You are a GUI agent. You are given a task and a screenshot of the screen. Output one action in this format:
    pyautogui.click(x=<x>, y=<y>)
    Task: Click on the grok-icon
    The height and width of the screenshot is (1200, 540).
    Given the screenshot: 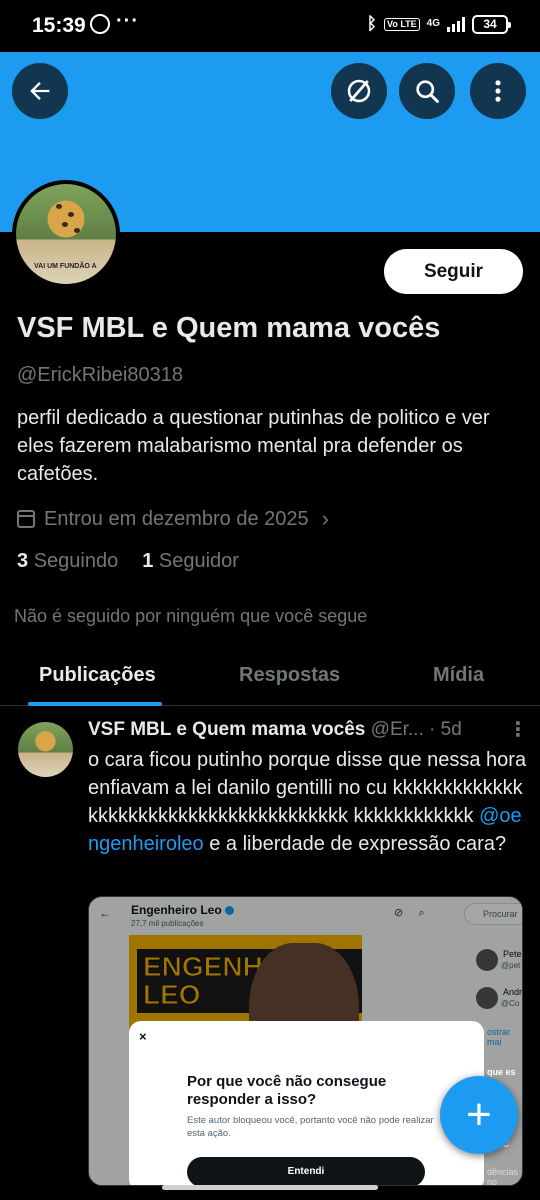 What is the action you would take?
    pyautogui.click(x=359, y=91)
    